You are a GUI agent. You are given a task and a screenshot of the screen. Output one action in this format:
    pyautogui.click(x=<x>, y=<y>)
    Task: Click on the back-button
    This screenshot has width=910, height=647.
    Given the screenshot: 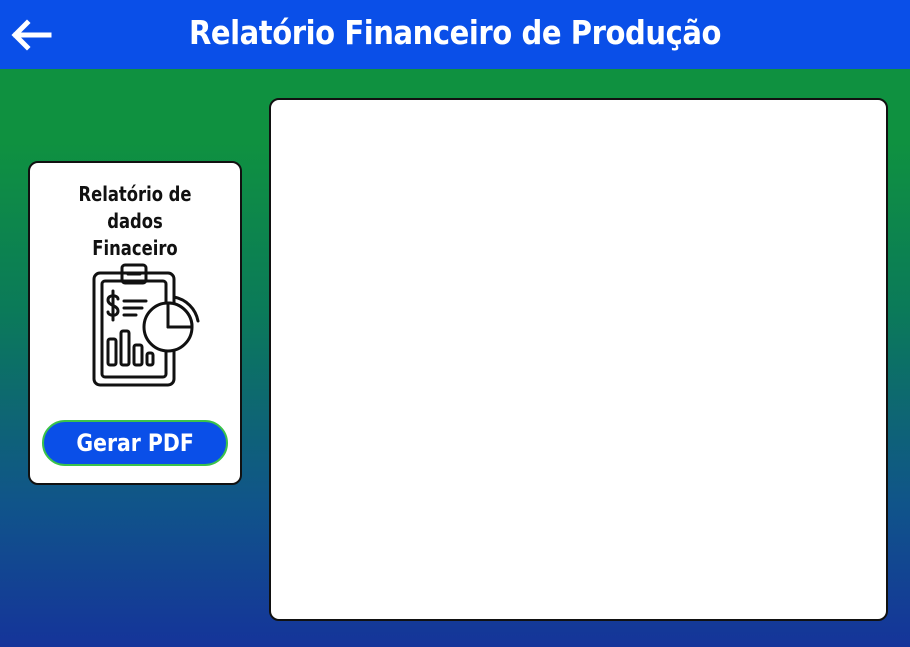 What is the action you would take?
    pyautogui.click(x=31, y=35)
    